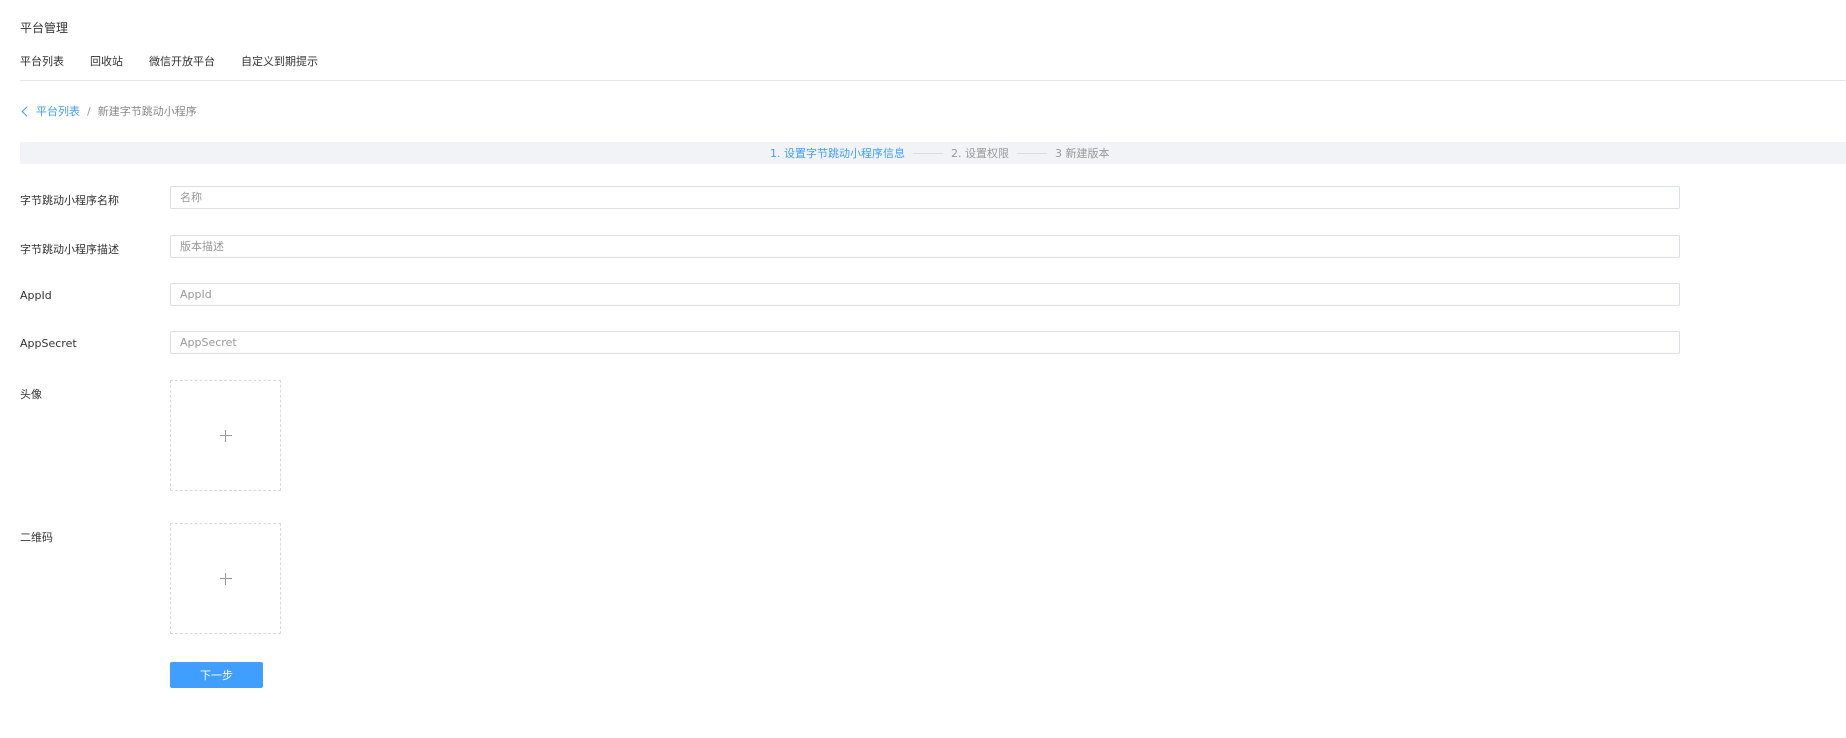  What do you see at coordinates (69, 249) in the screenshot?
I see `description-label: 字节跳动小程序描述` at bounding box center [69, 249].